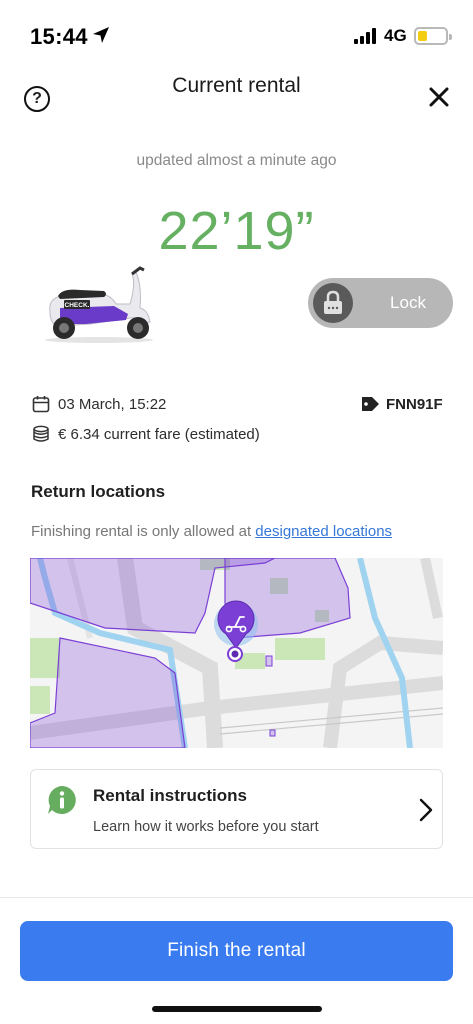 The width and height of the screenshot is (473, 1024). I want to click on fare-row: € 6.34 current fare (estimated), so click(146, 434).